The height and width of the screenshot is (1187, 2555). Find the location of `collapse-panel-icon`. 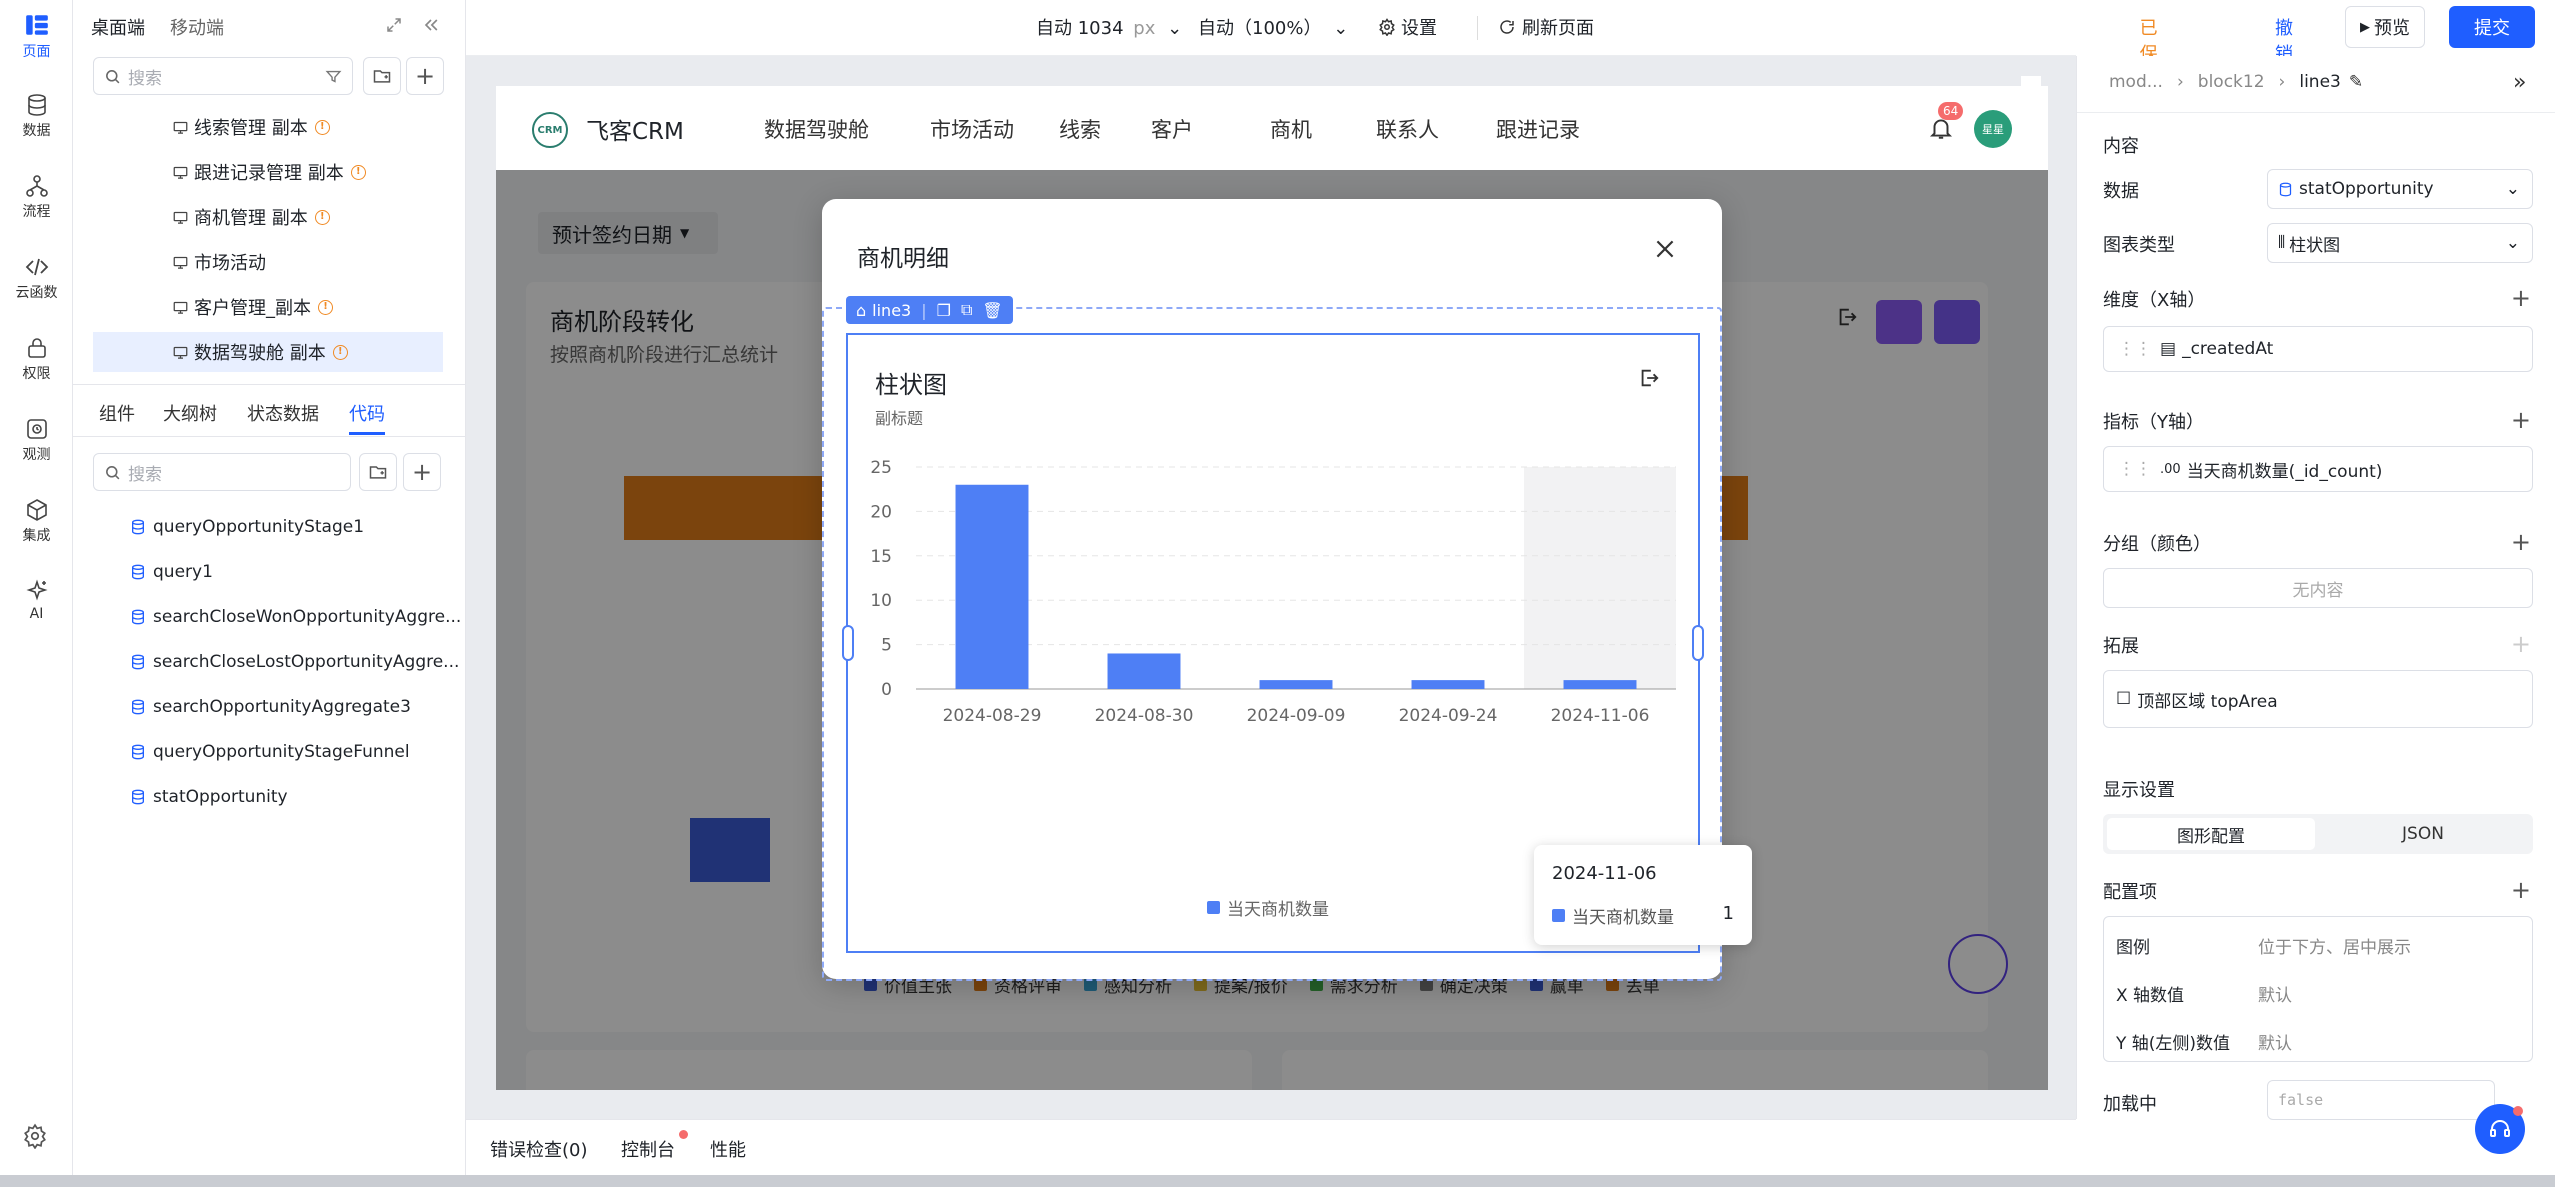

collapse-panel-icon is located at coordinates (431, 25).